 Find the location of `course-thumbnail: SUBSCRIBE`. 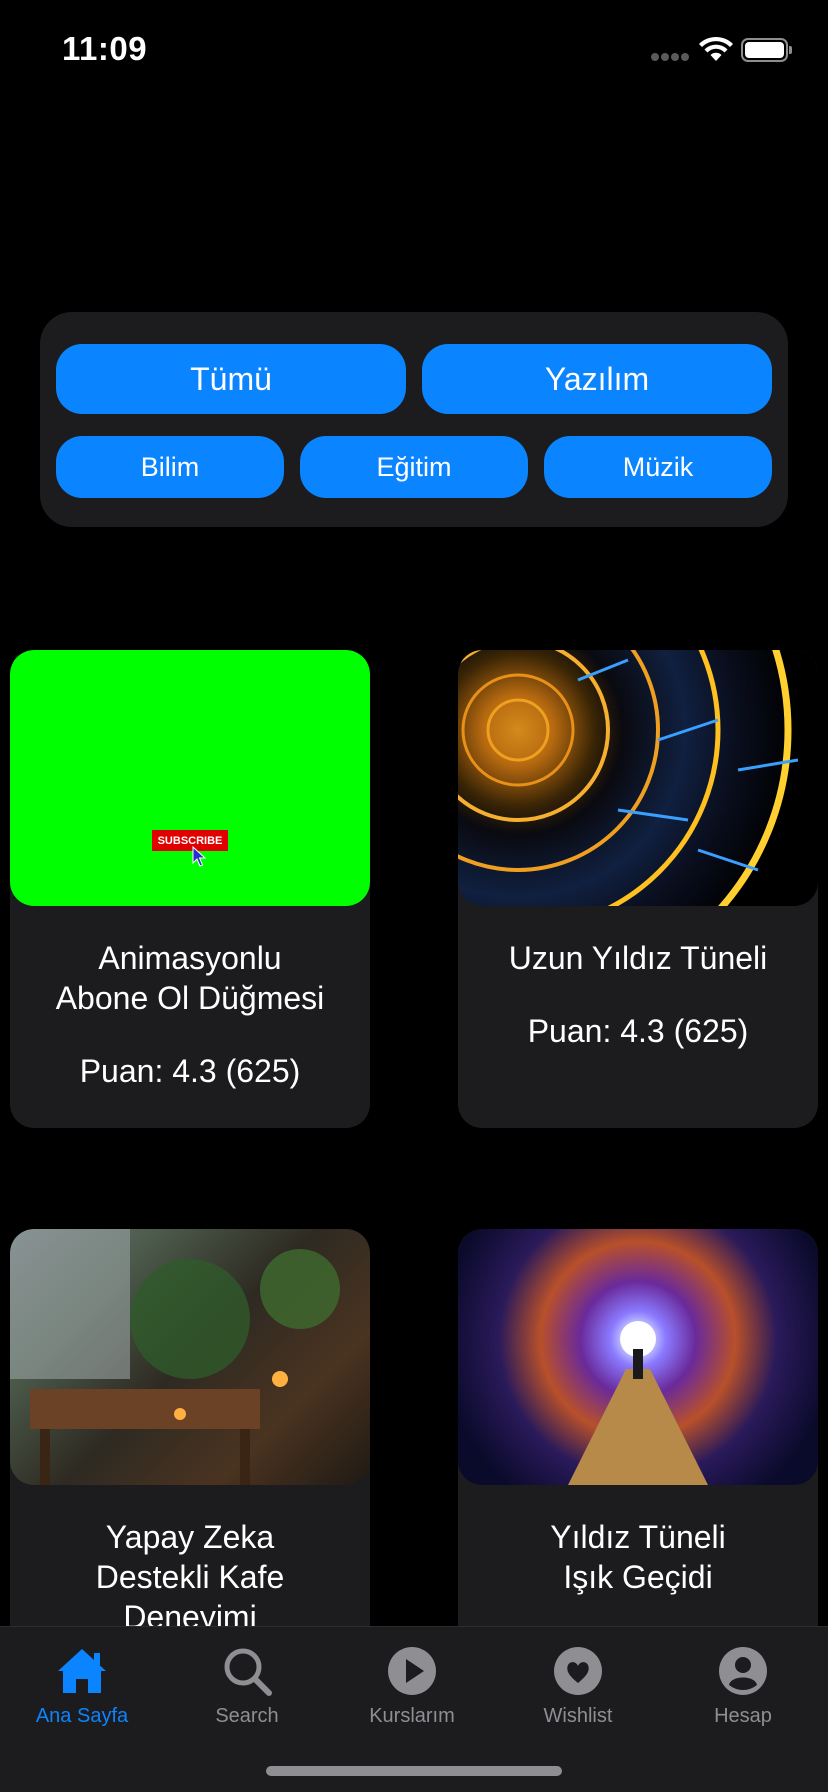

course-thumbnail: SUBSCRIBE is located at coordinates (190, 778).